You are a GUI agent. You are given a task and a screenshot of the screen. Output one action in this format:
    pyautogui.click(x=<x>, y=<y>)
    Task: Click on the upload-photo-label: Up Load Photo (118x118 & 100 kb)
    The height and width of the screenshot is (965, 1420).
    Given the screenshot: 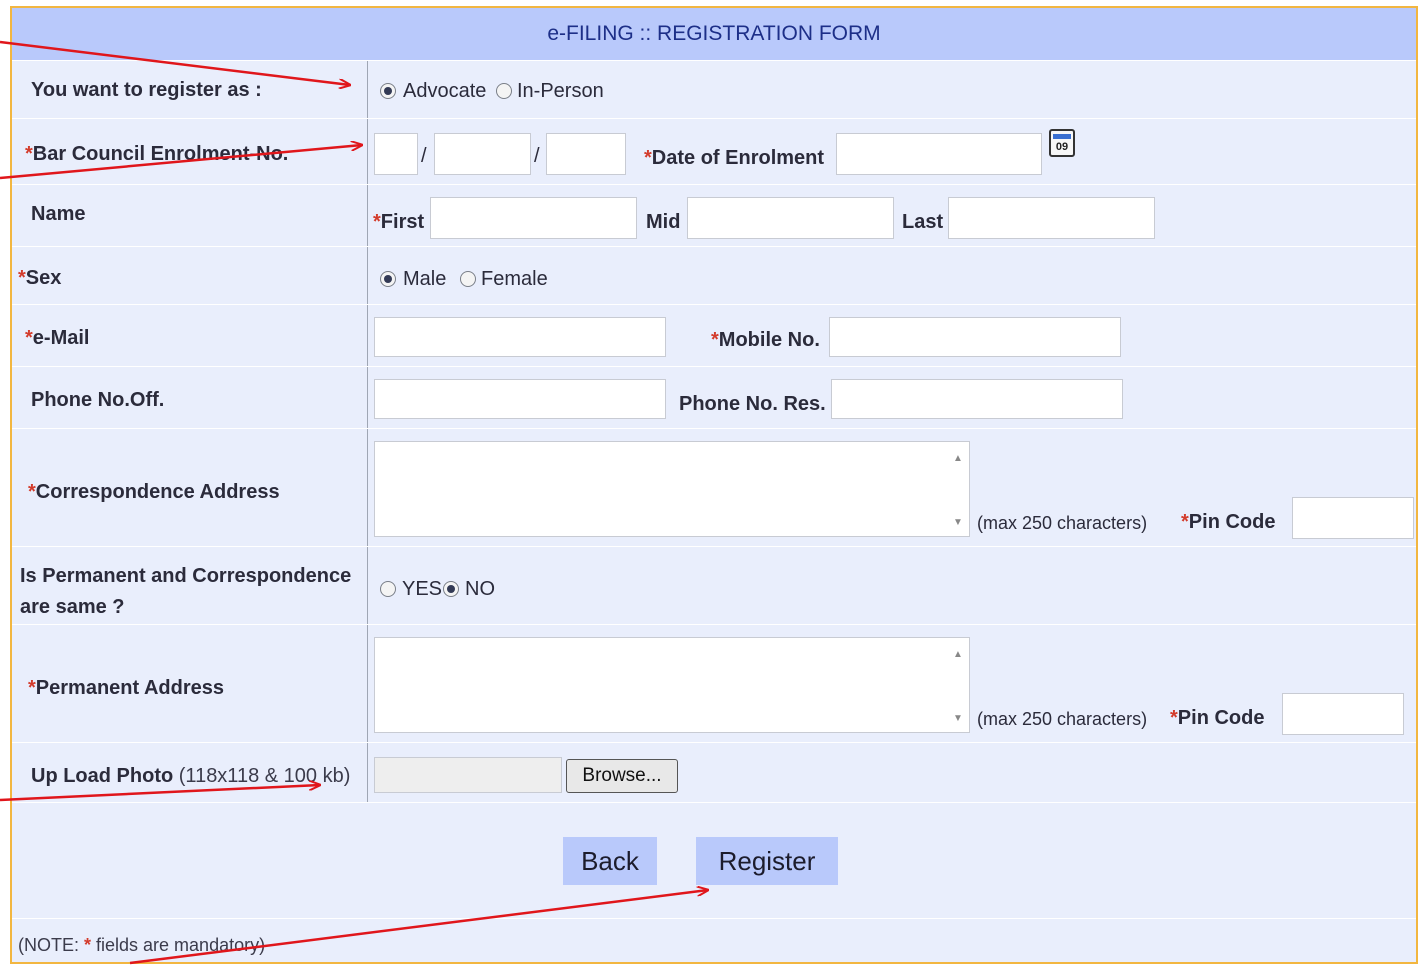 What is the action you would take?
    pyautogui.click(x=190, y=776)
    